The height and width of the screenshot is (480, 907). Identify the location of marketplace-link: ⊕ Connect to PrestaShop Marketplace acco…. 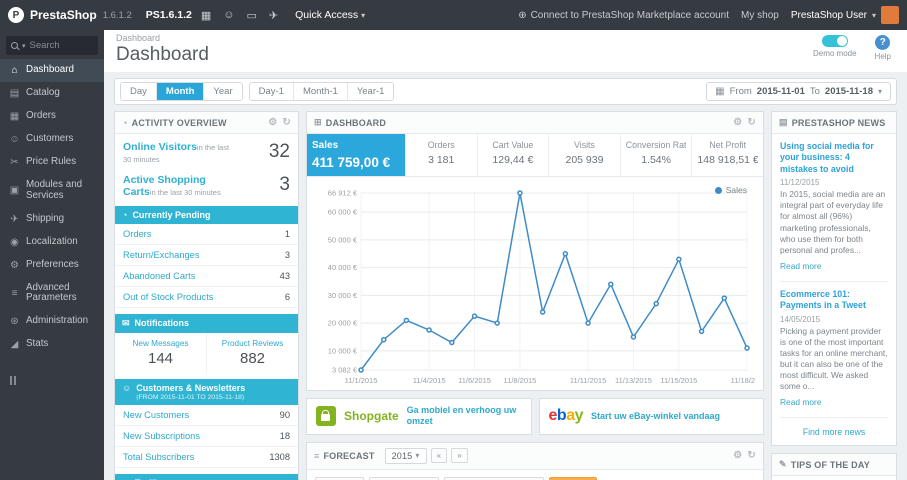
(623, 15).